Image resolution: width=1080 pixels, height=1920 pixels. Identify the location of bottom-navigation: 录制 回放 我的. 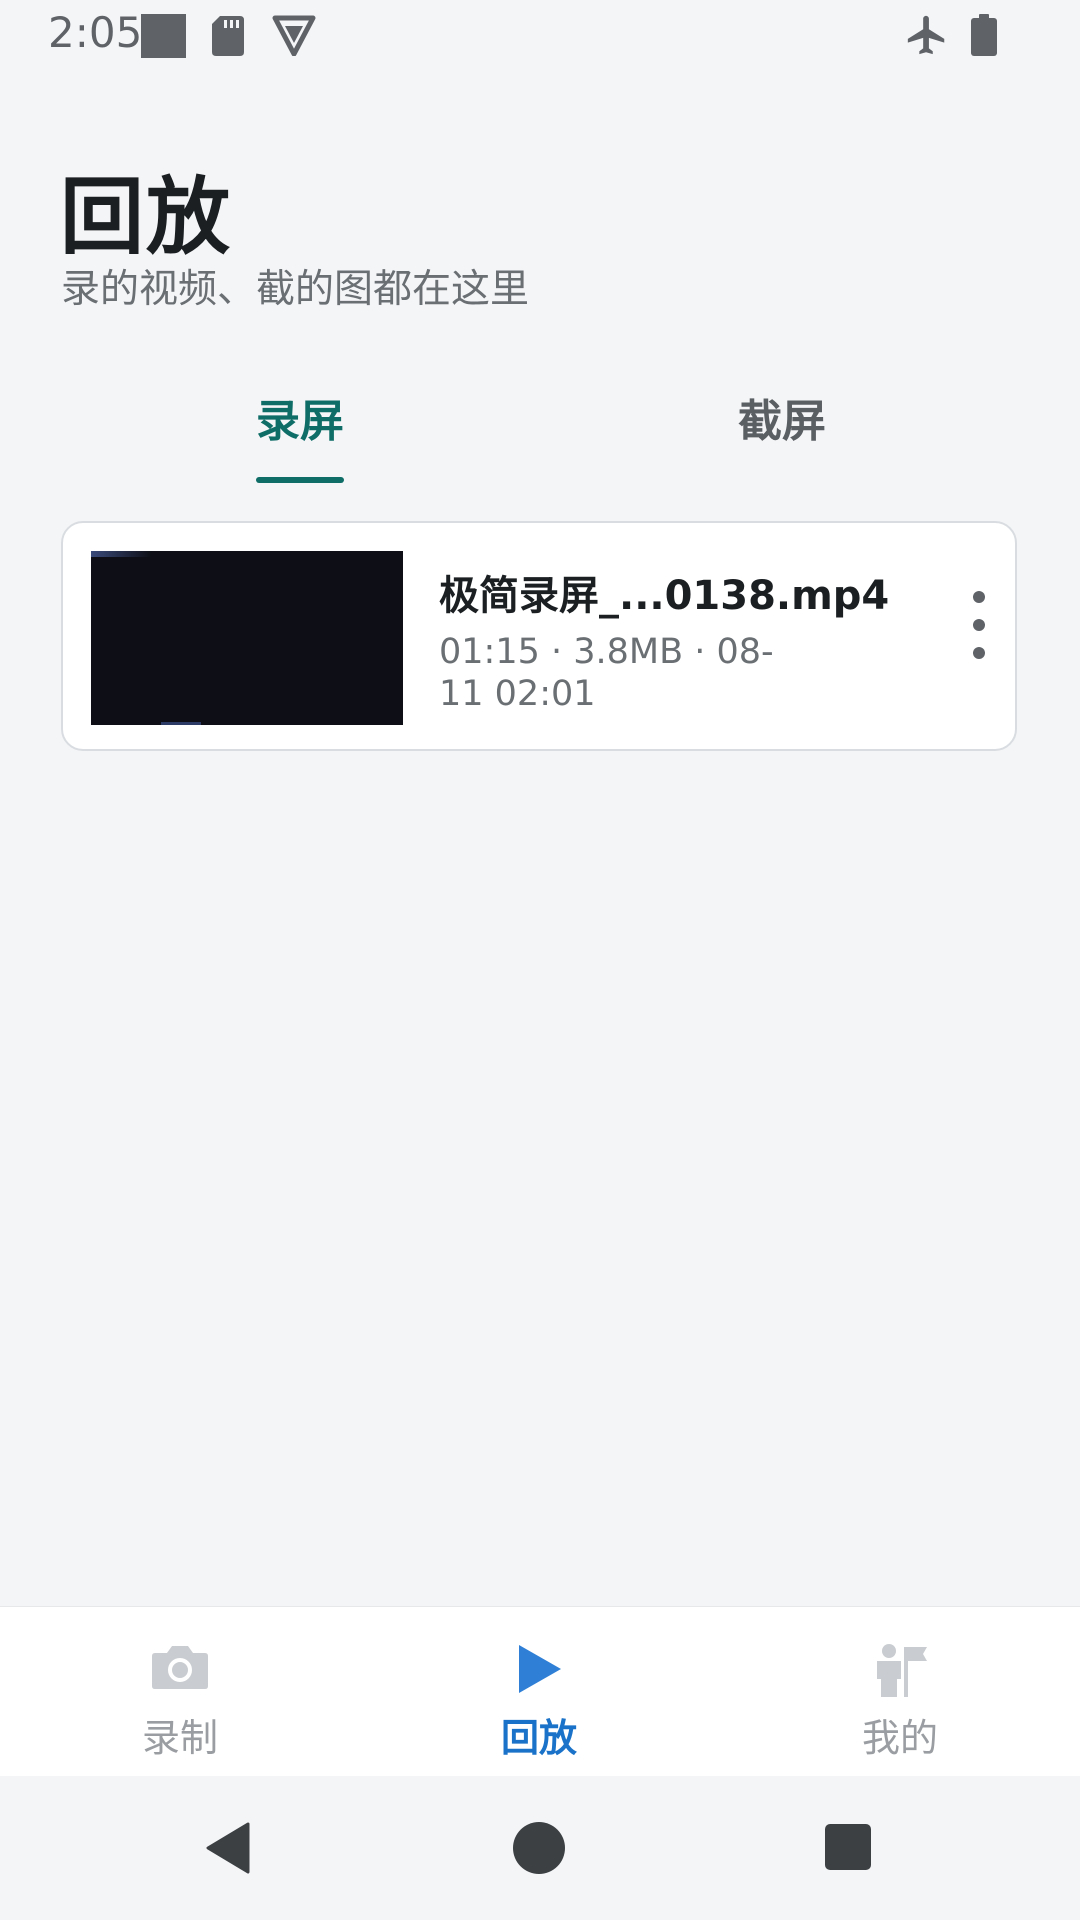
(540, 1691).